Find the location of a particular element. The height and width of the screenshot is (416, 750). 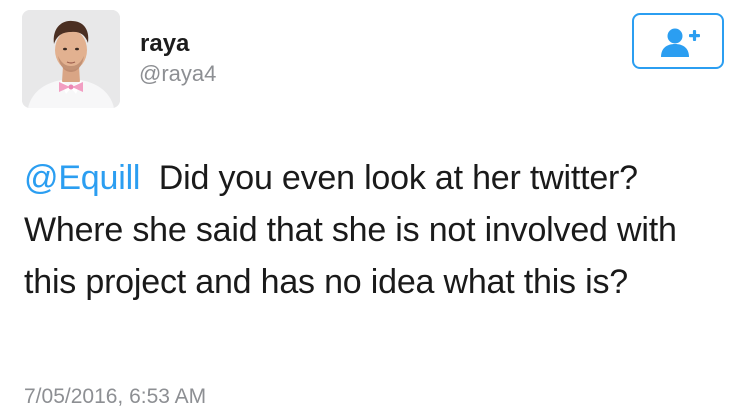

tweet-timestamp: 7/05/2016, 6:53 AM is located at coordinates (115, 396).